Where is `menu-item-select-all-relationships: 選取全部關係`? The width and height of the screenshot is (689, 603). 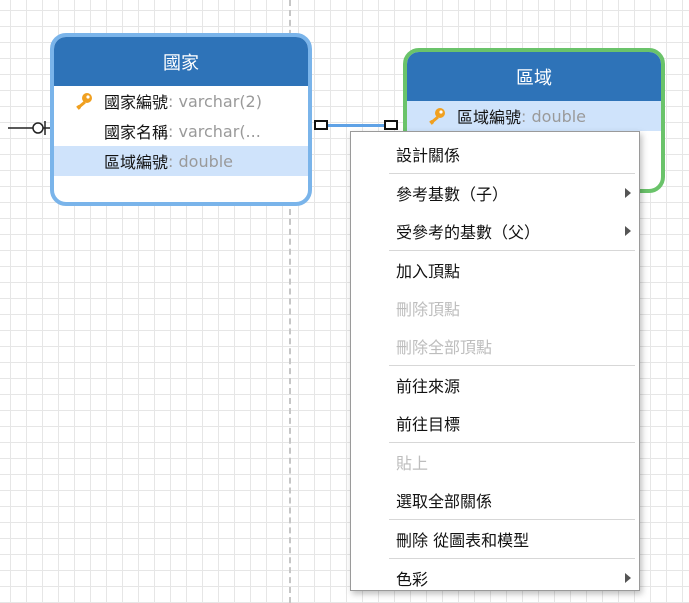 menu-item-select-all-relationships: 選取全部關係 is located at coordinates (495, 500).